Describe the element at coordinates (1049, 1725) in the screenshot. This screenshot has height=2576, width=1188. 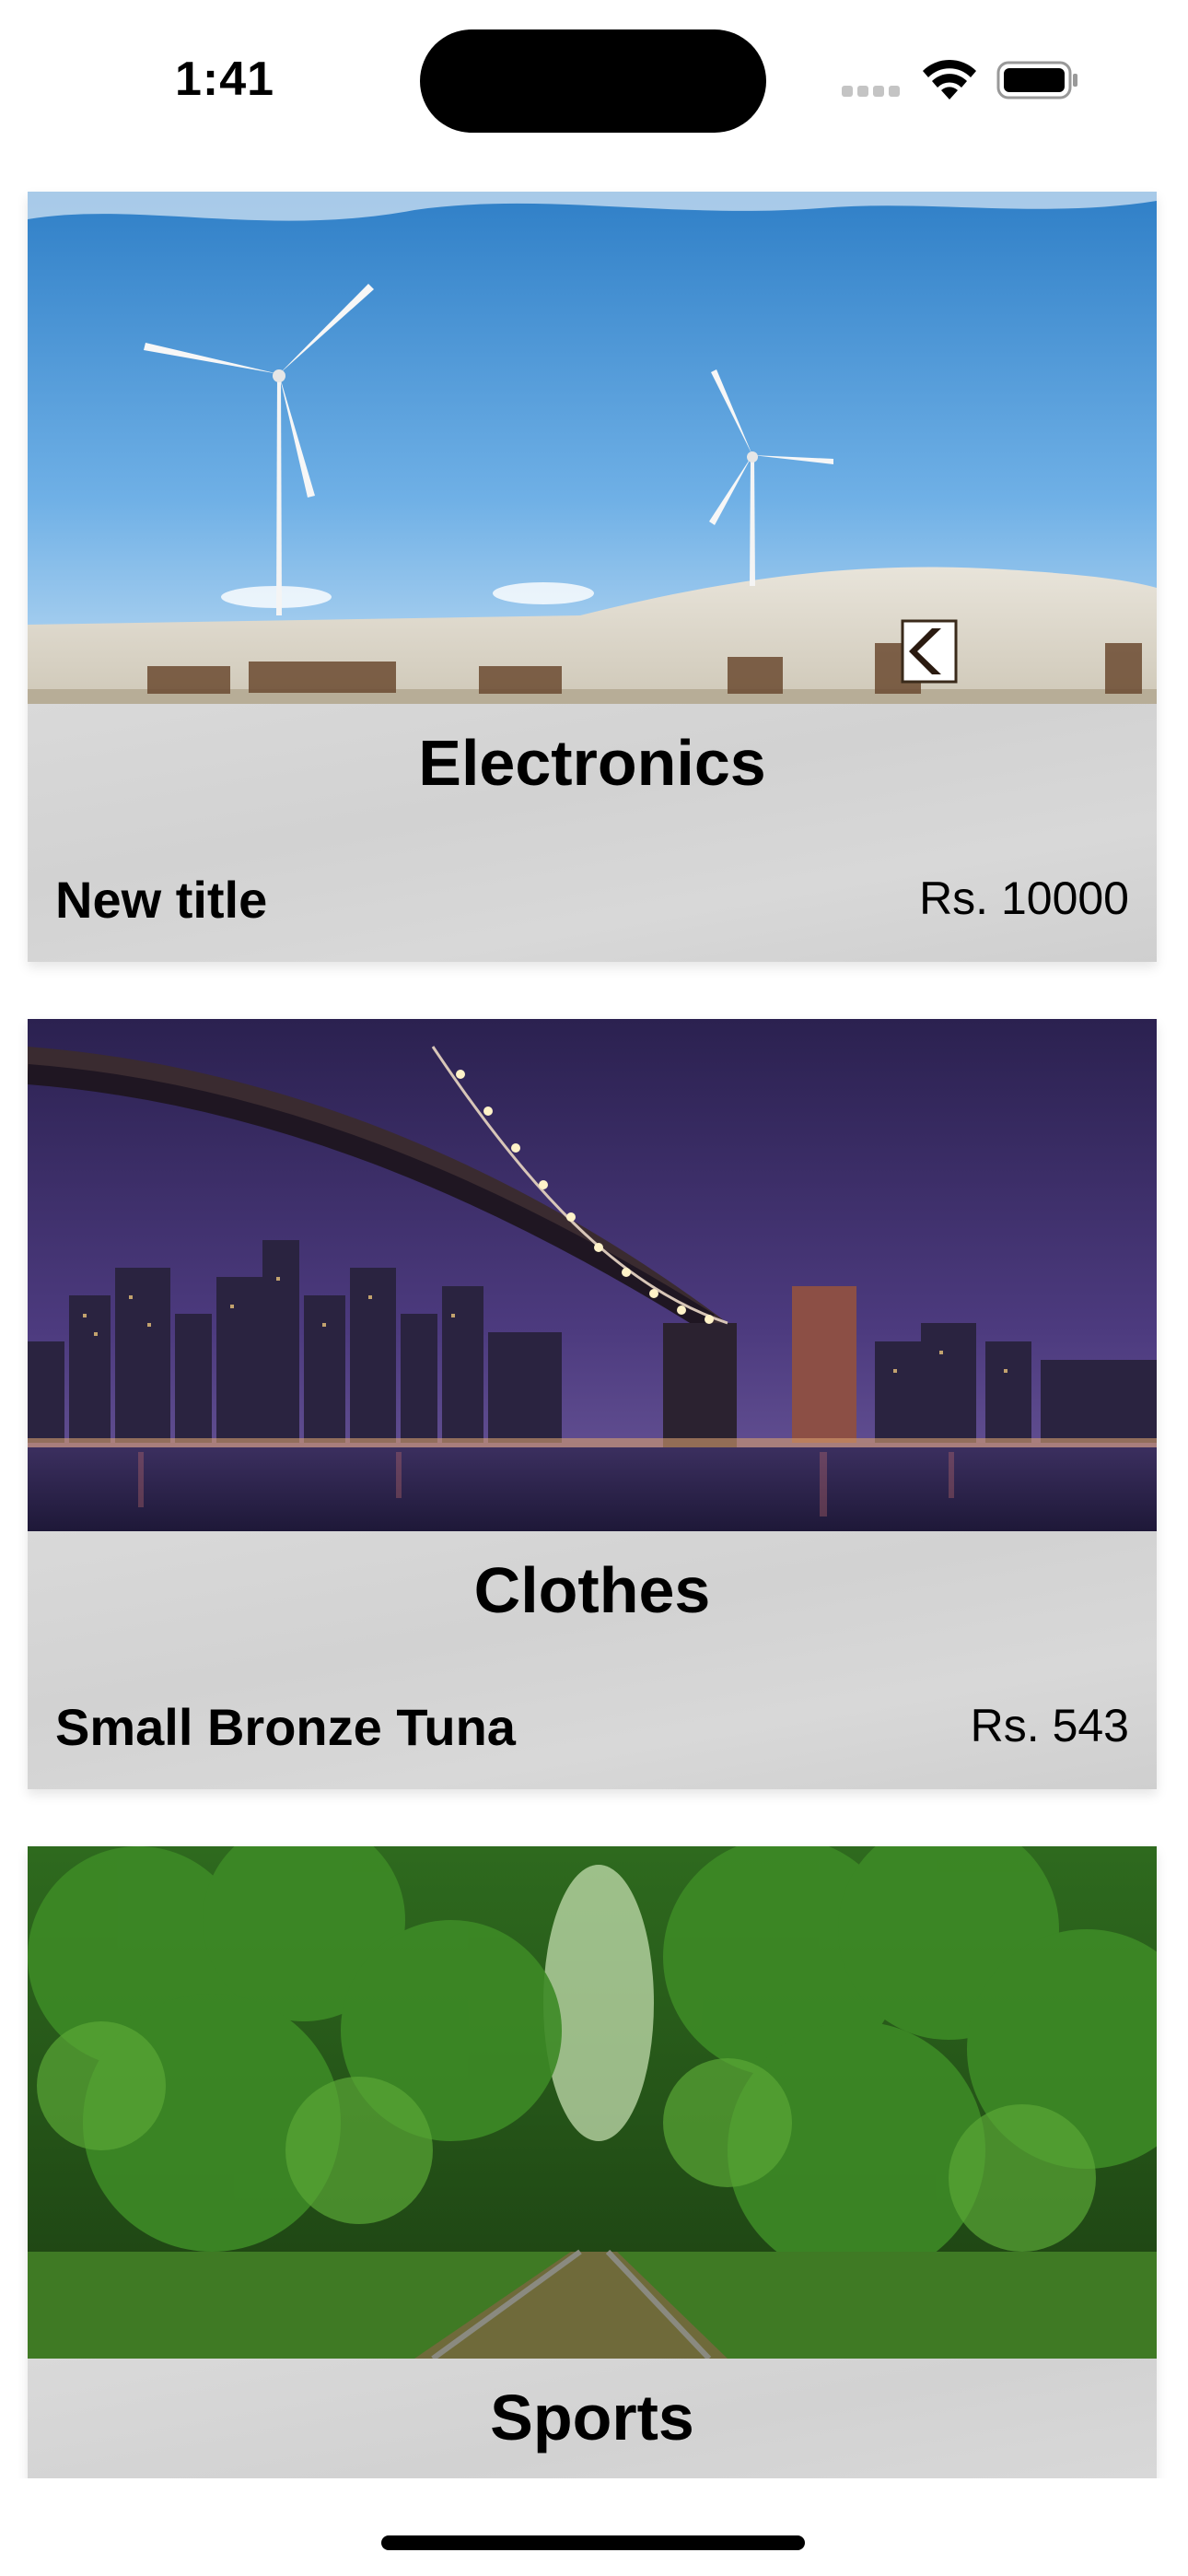
I see `product-price: Rs. 543` at that location.